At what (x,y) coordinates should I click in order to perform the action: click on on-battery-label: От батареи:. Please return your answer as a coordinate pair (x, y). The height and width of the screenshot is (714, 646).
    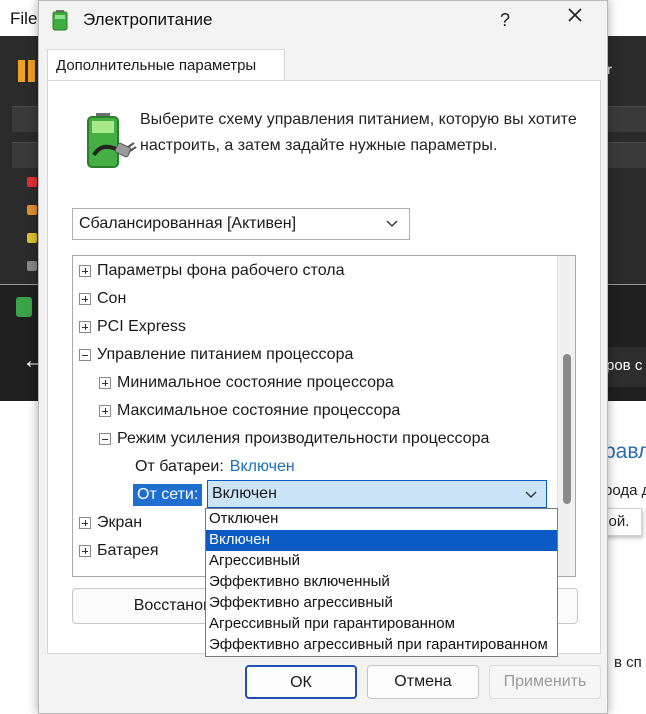
    Looking at the image, I should click on (179, 466).